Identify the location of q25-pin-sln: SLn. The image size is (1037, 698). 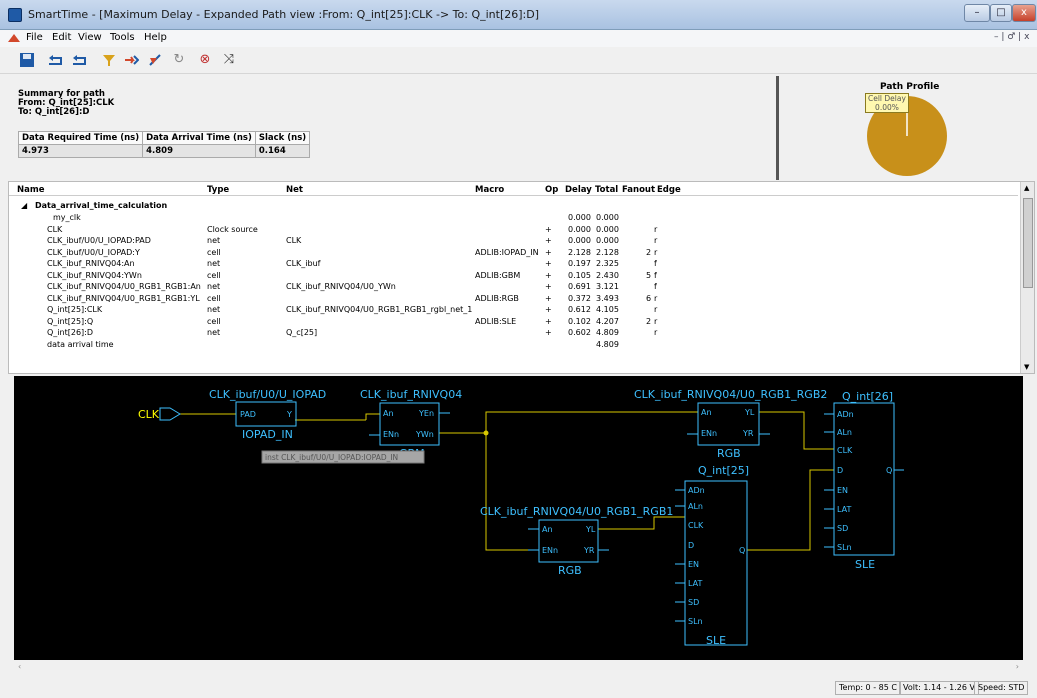
(695, 621).